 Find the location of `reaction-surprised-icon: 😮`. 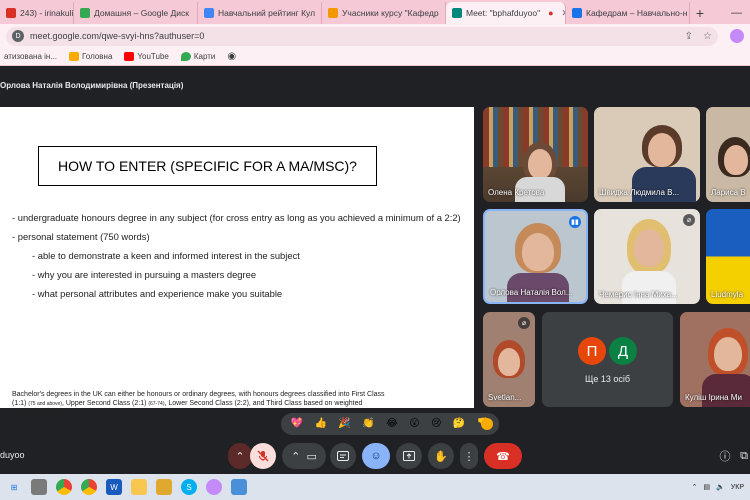

reaction-surprised-icon: 😮 is located at coordinates (414, 424).